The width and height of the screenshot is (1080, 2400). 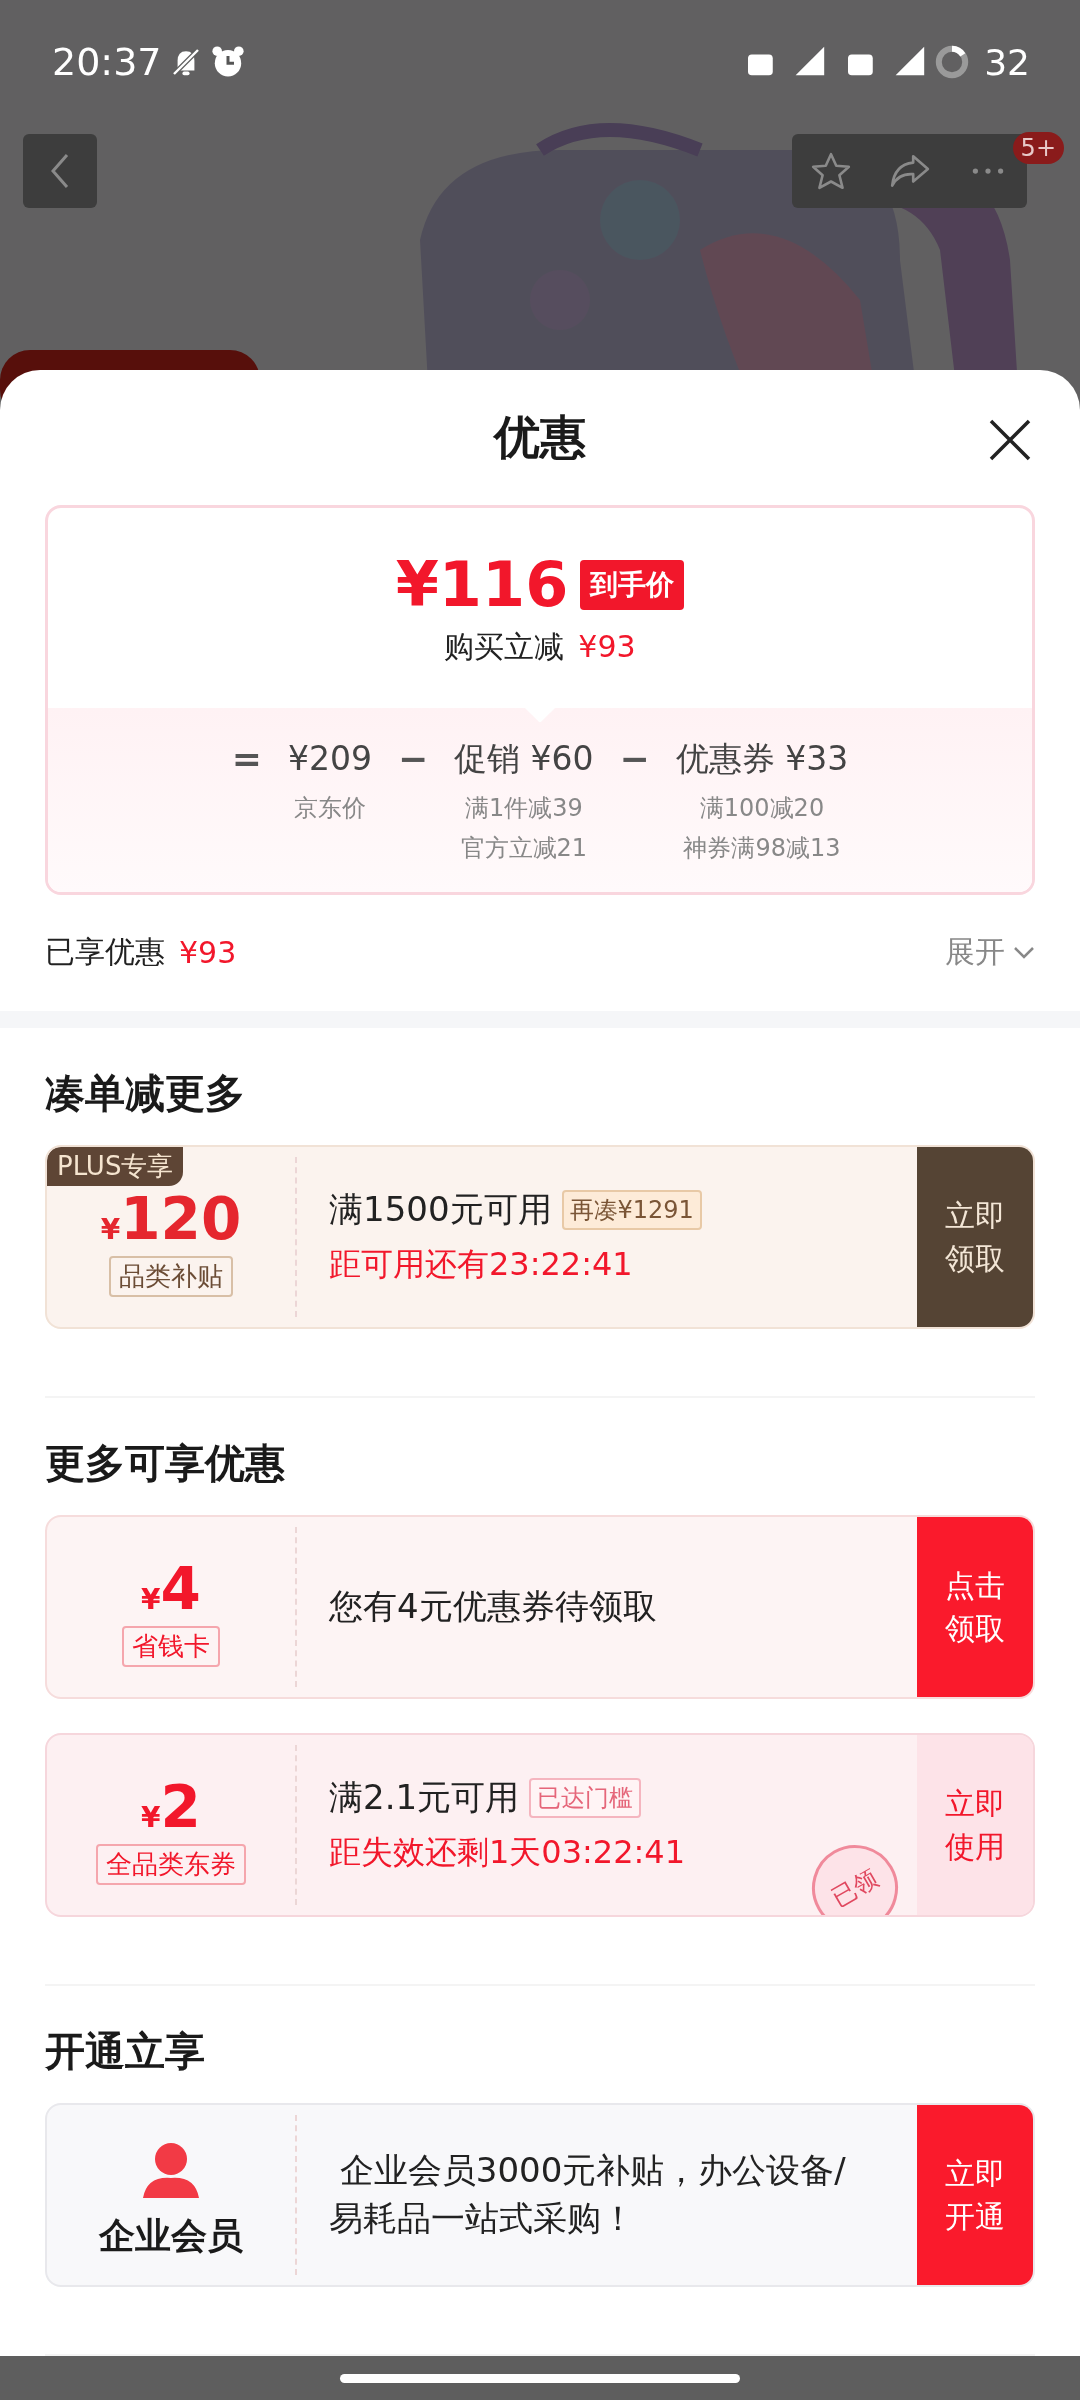 I want to click on battery-ring-icon, so click(x=952, y=62).